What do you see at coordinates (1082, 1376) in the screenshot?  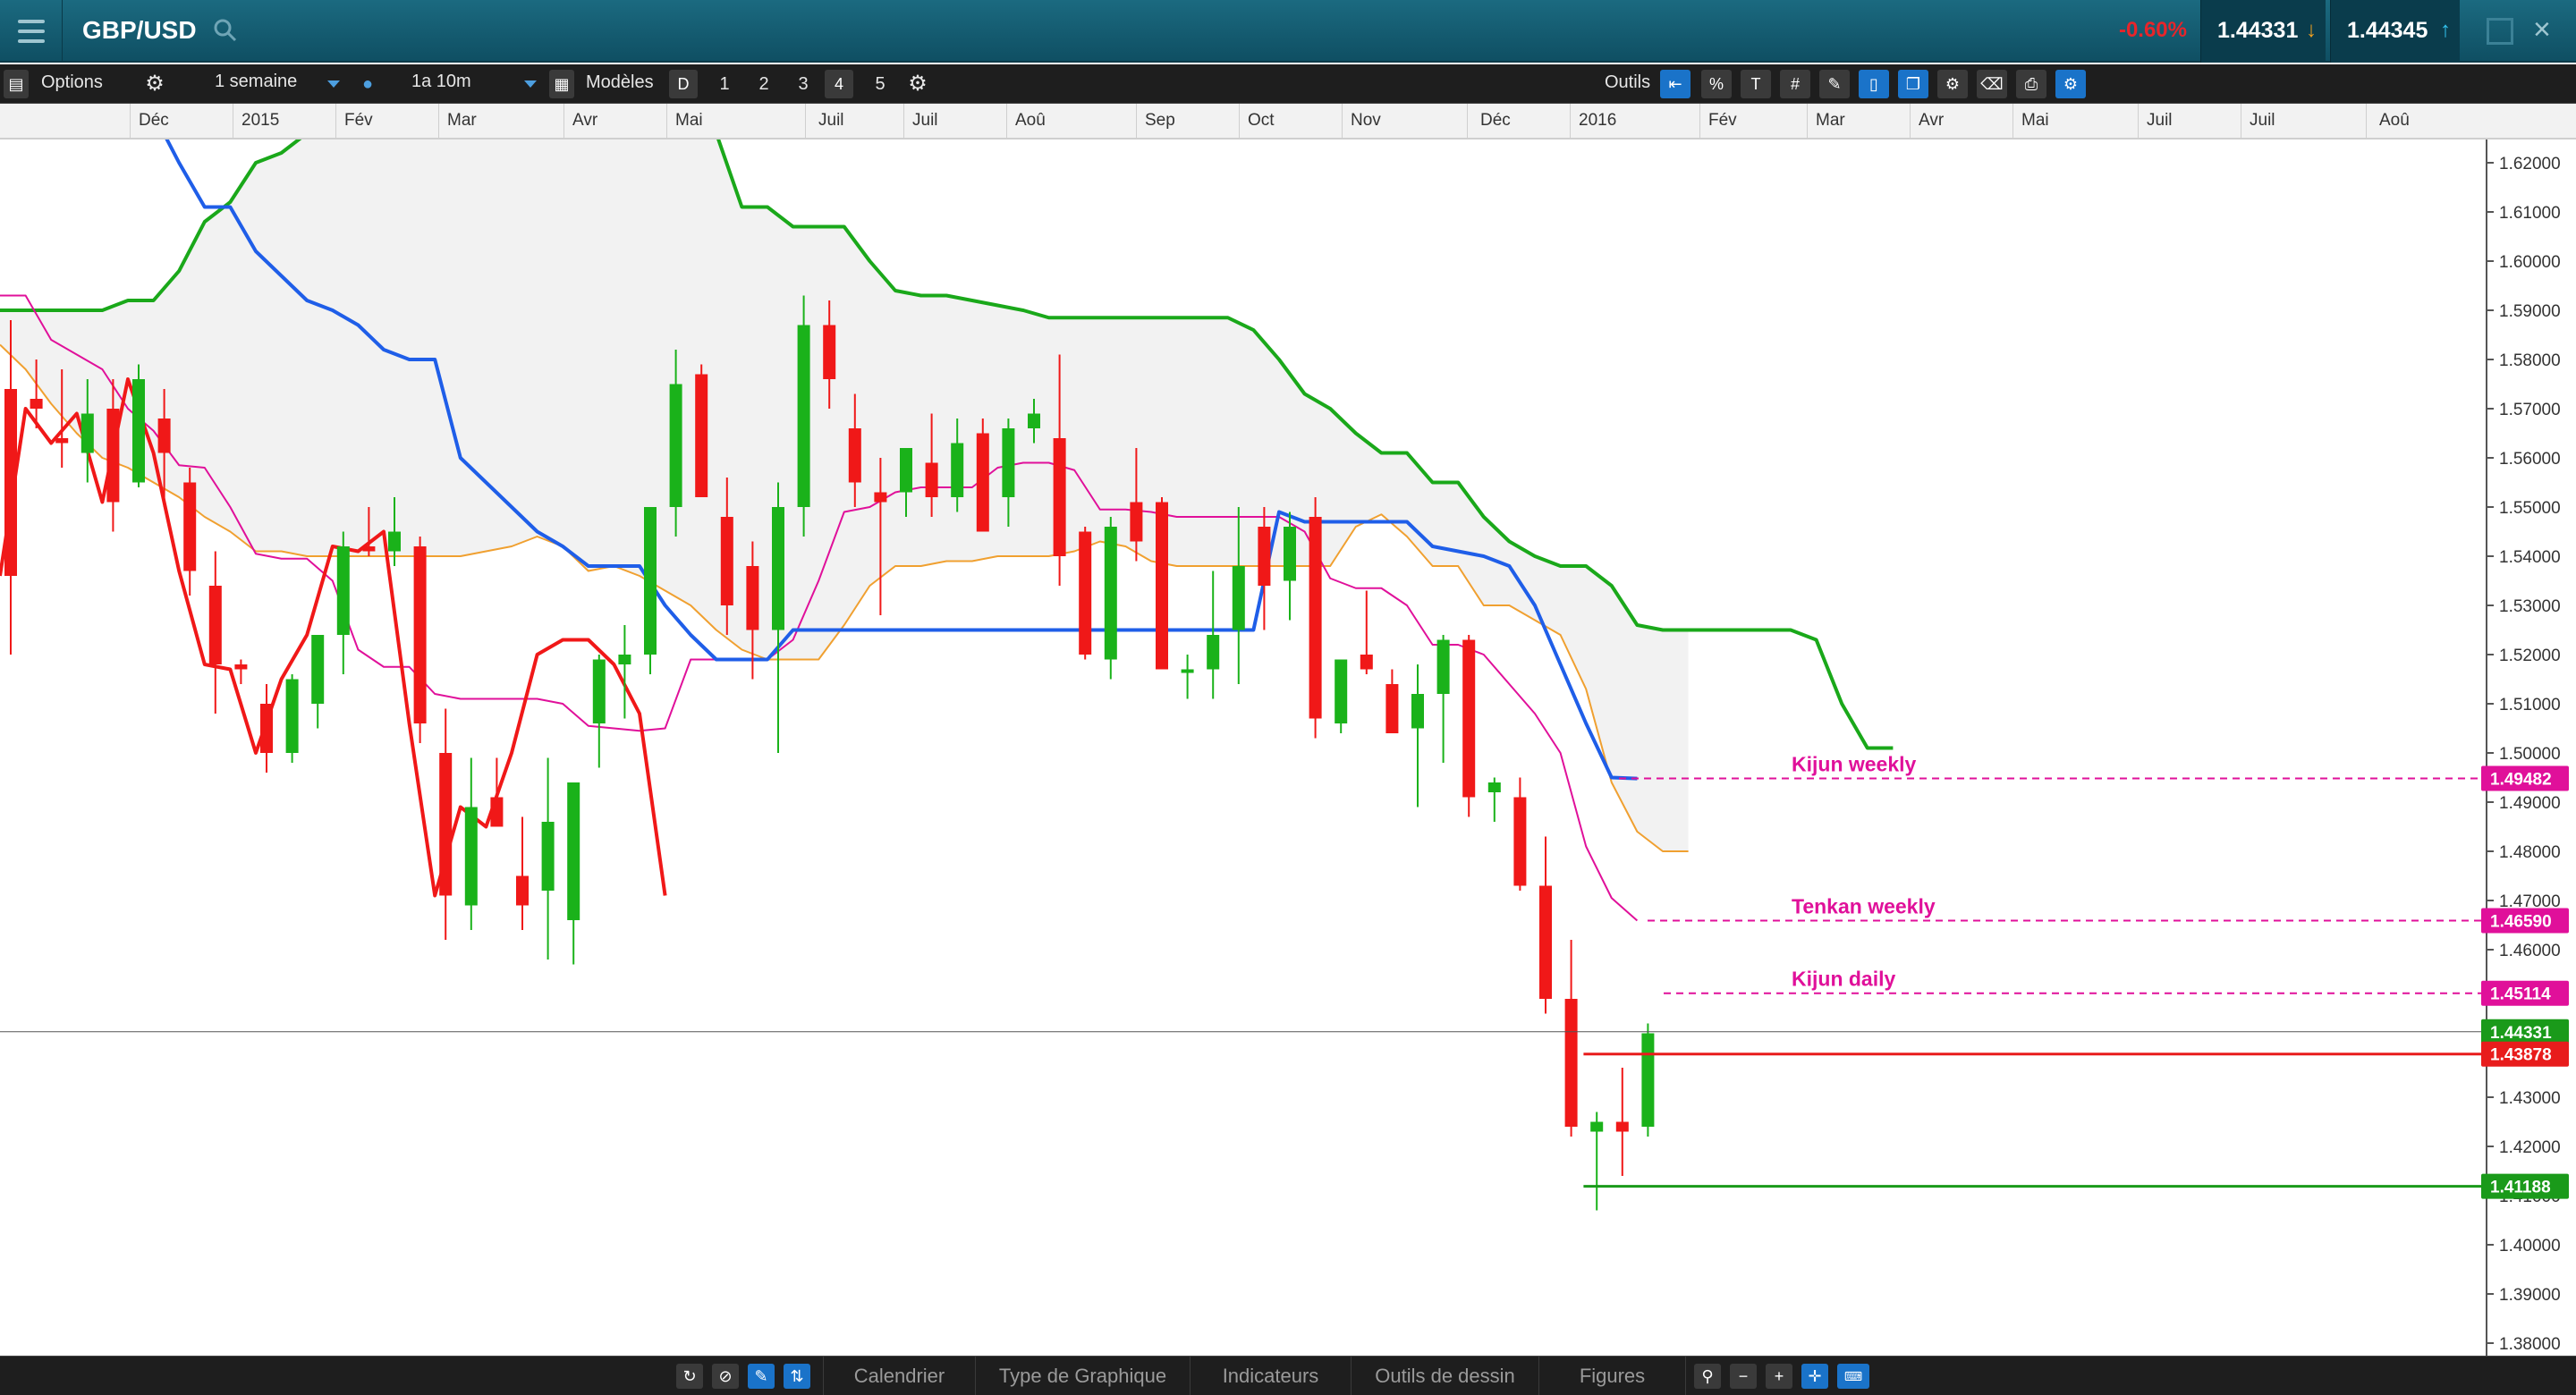 I see `tab-type-de-graphique: Type de Graphique` at bounding box center [1082, 1376].